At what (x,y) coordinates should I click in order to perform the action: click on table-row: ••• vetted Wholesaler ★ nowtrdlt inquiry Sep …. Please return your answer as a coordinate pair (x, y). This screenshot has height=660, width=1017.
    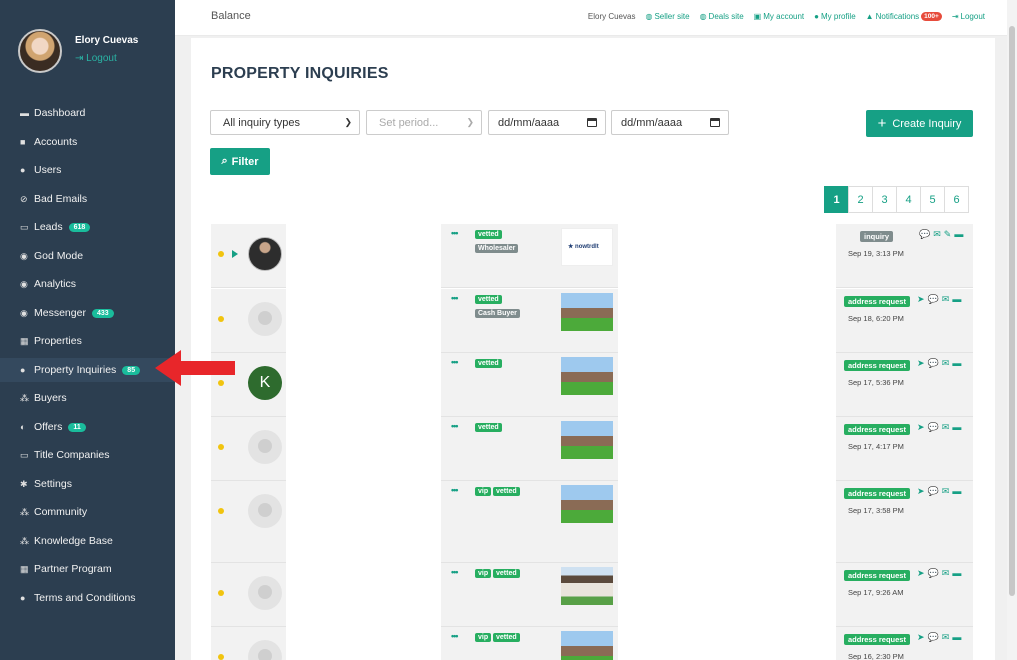
    Looking at the image, I should click on (592, 256).